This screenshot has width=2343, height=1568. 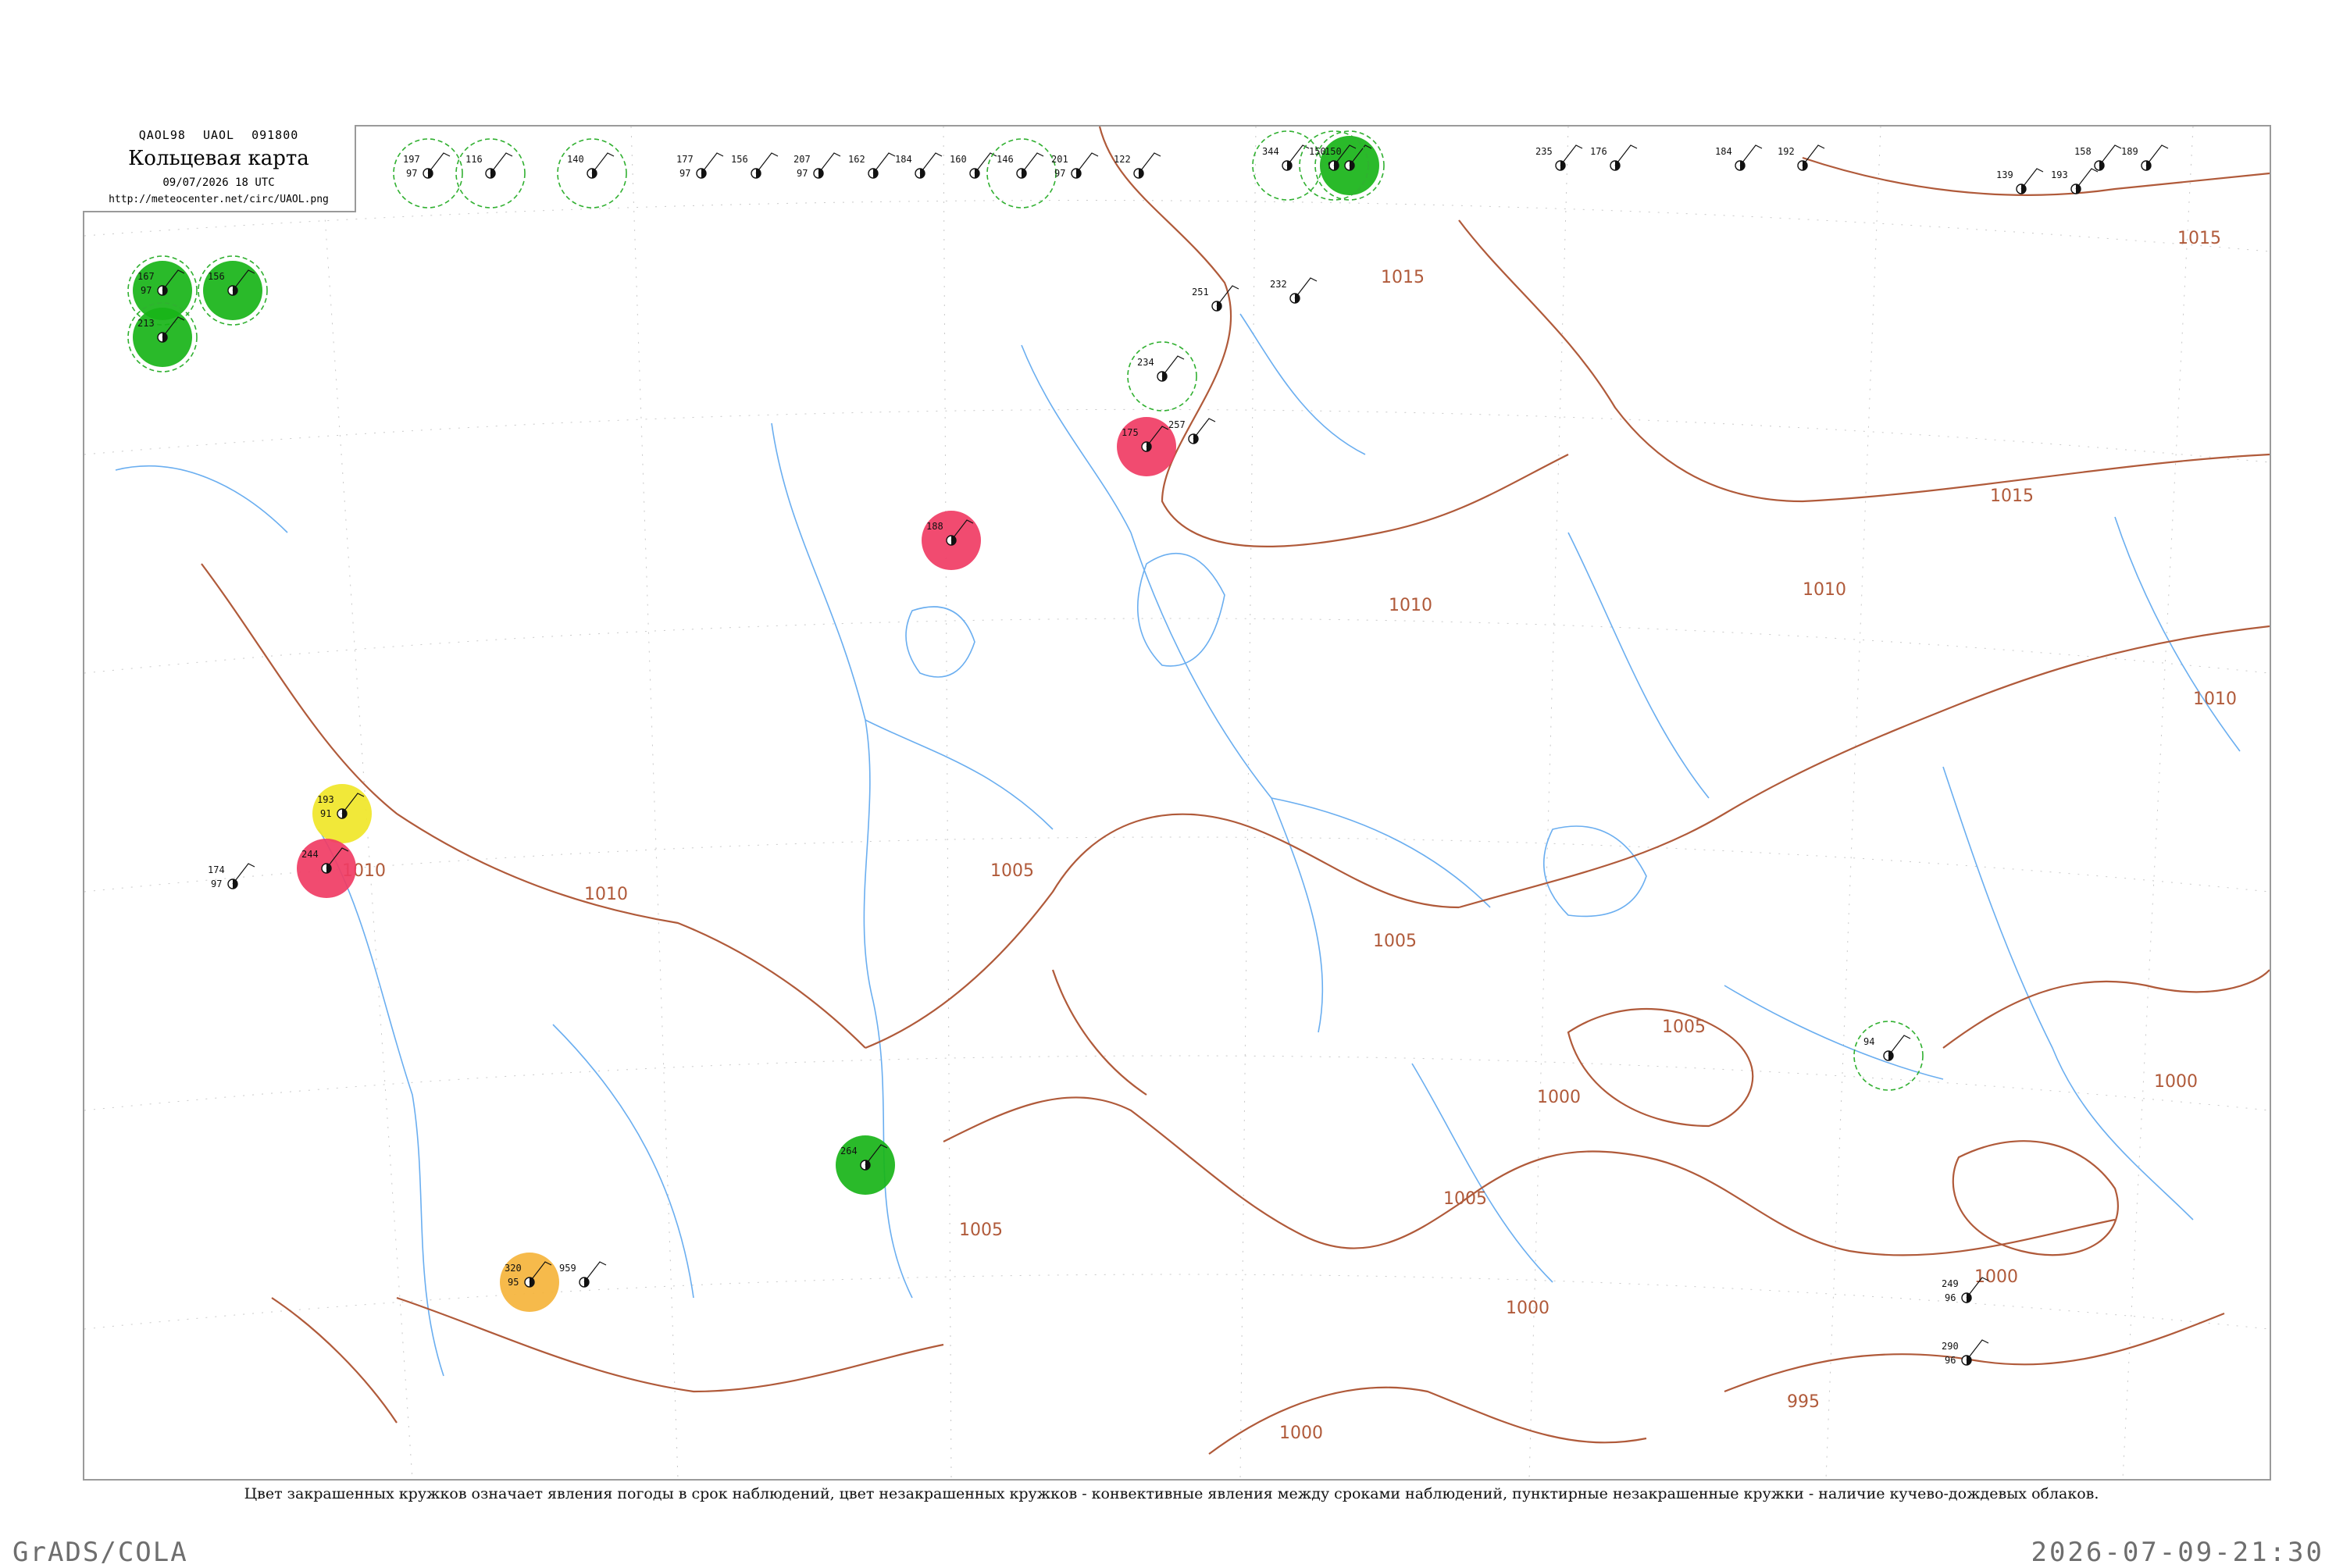 I want to click on station-pressure: 192, so click(x=1786, y=151).